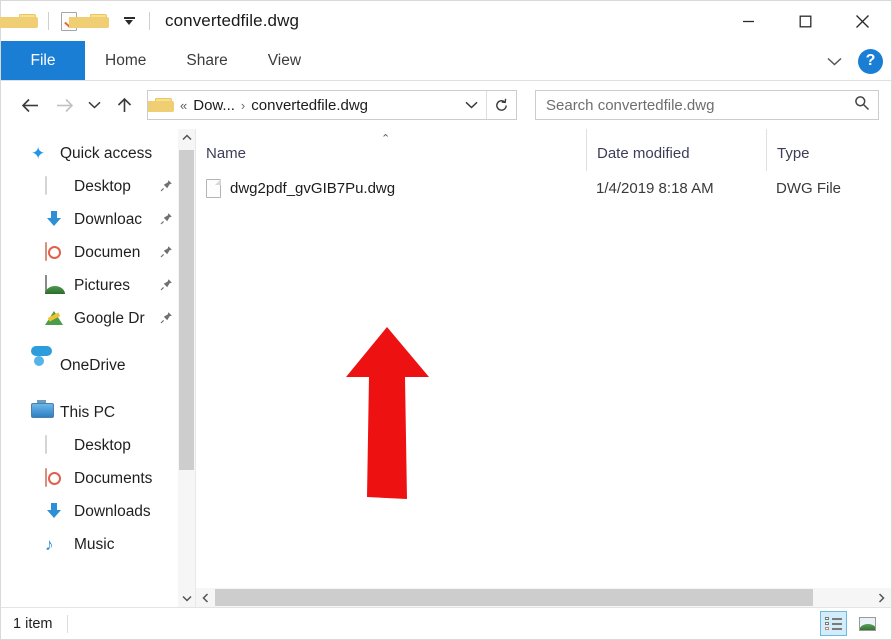 The image size is (892, 640). I want to click on sidebar-item-onedrive: OneDrive, so click(98, 365).